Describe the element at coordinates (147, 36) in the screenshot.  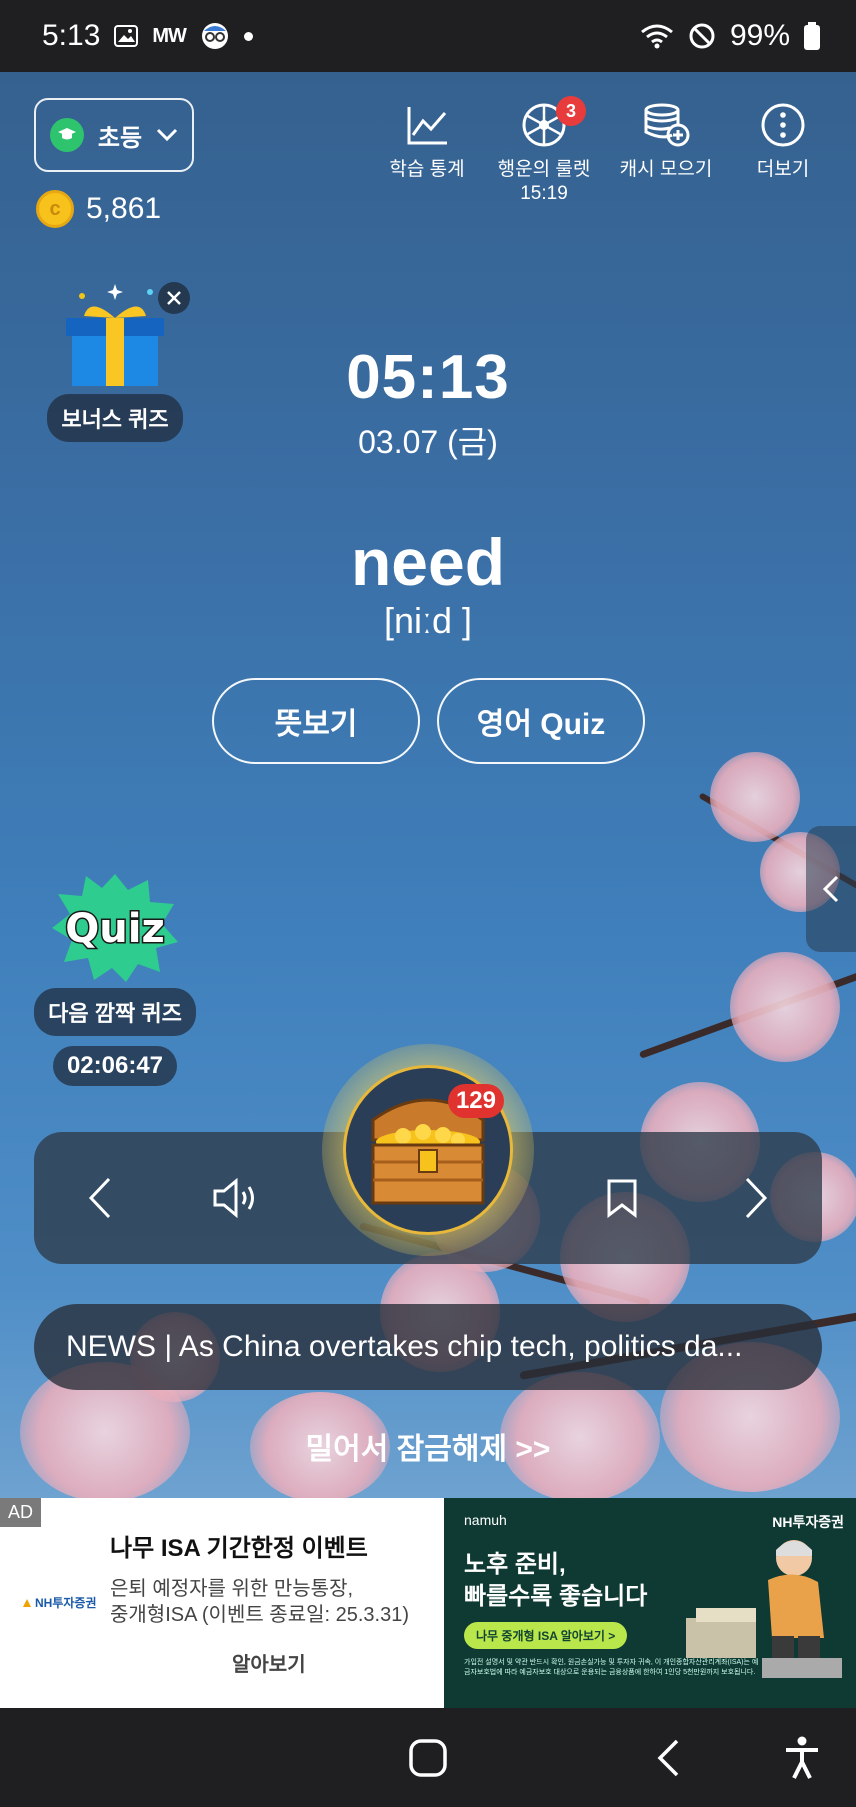
I see `status-left: 5:13 MW` at that location.